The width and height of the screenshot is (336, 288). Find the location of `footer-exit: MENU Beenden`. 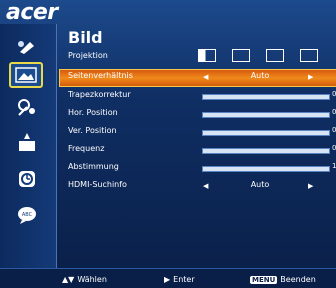

footer-exit: MENU Beenden is located at coordinates (283, 279).